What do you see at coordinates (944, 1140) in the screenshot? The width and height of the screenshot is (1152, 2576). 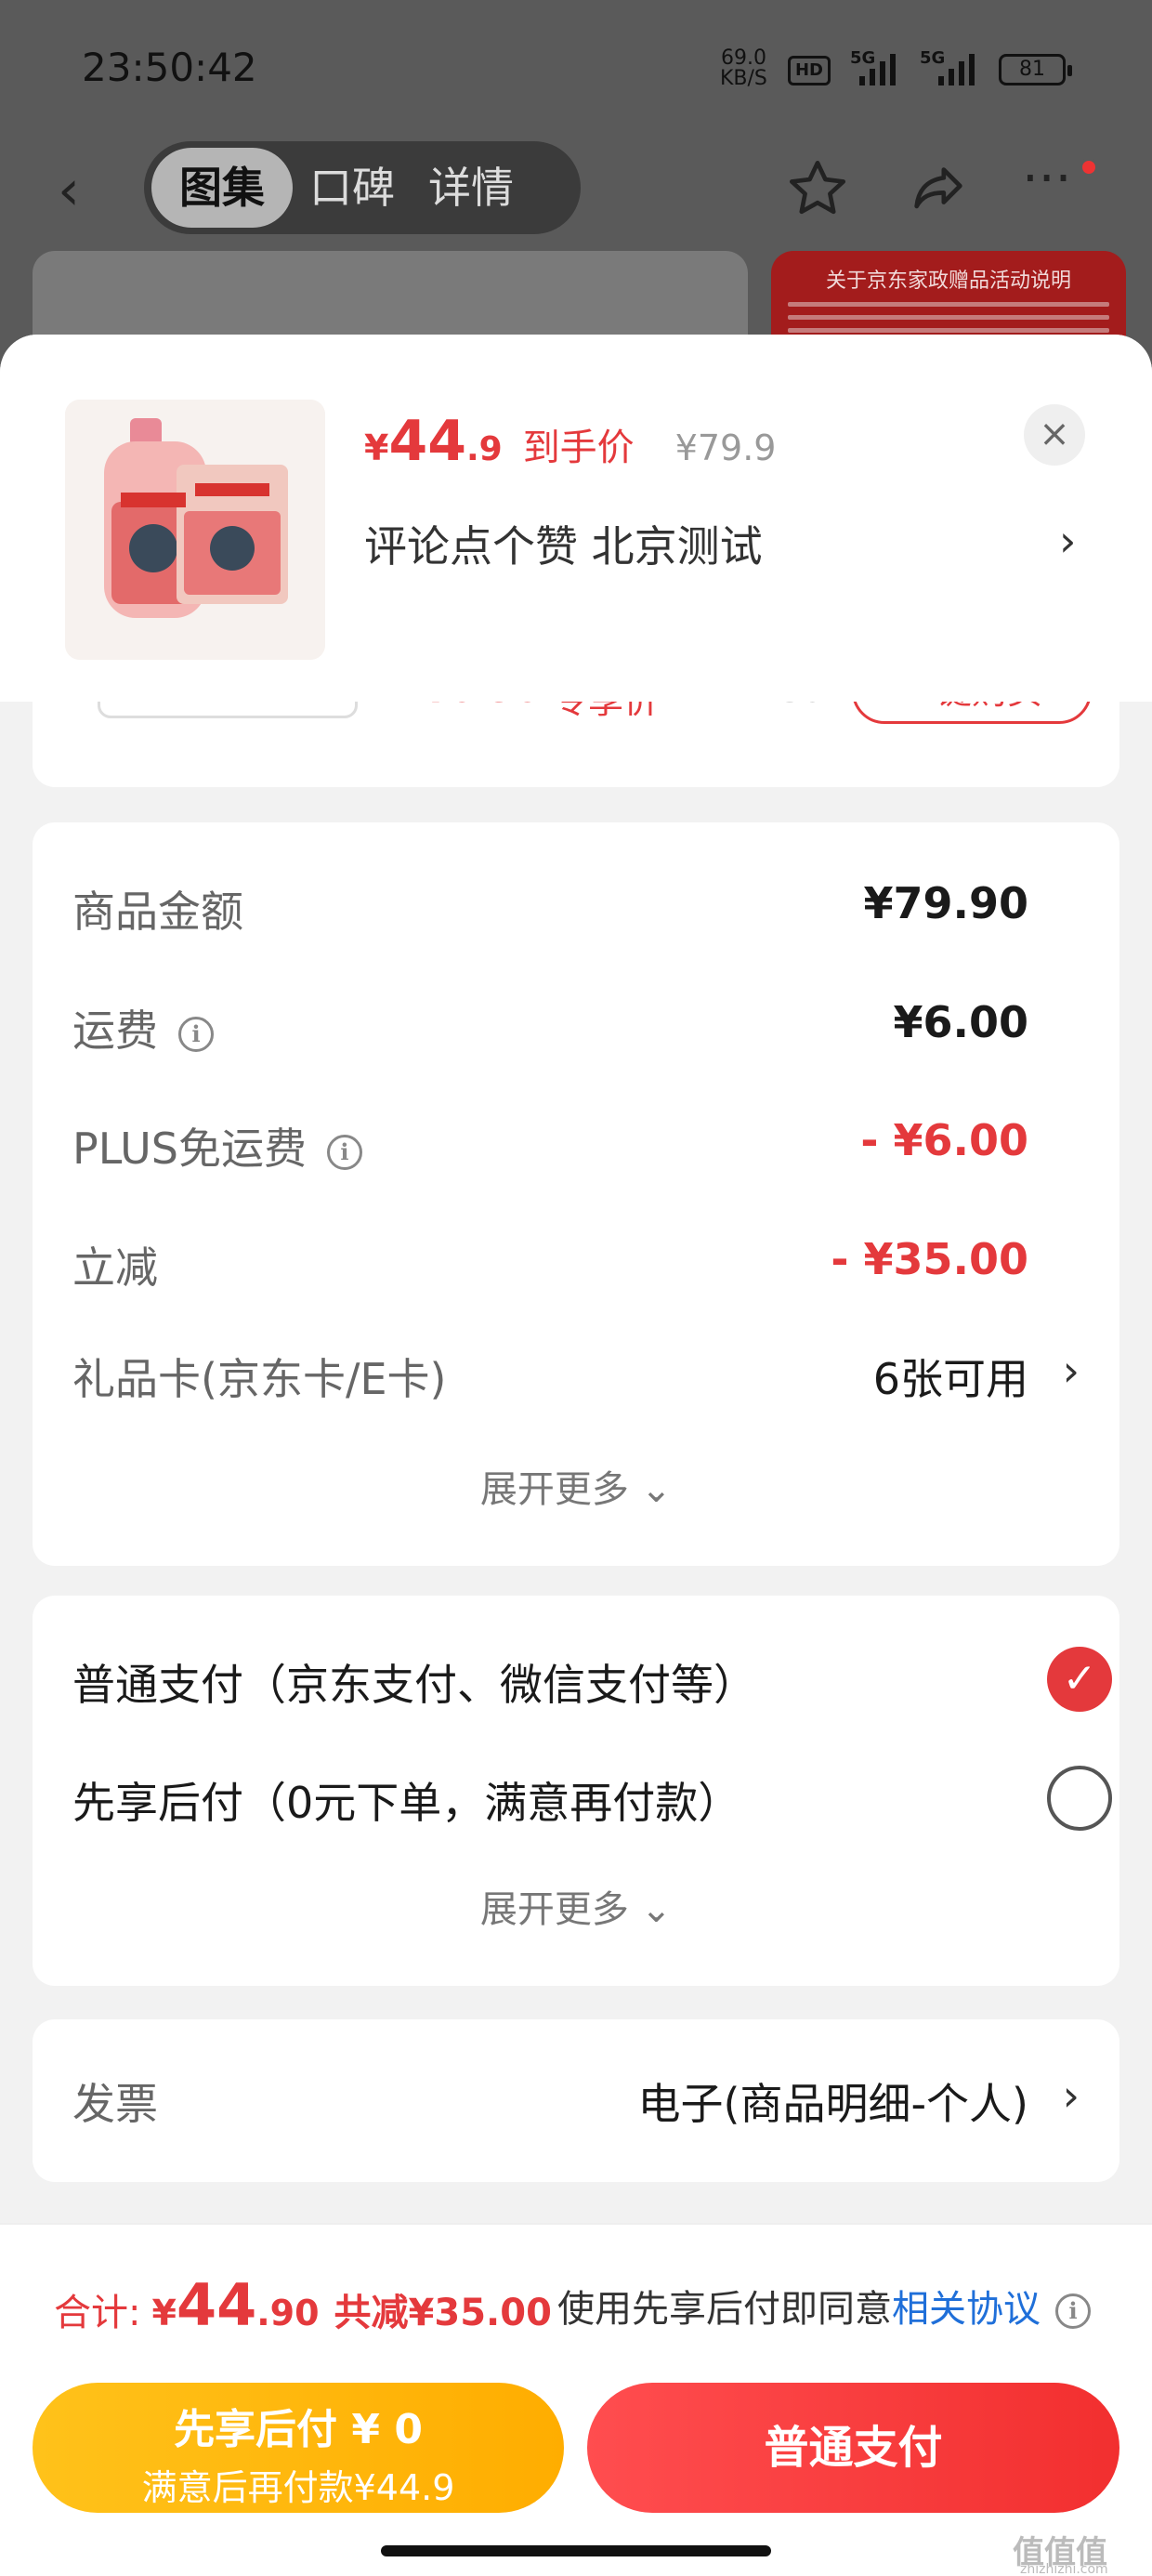 I see `summary-value: - ¥6.00` at bounding box center [944, 1140].